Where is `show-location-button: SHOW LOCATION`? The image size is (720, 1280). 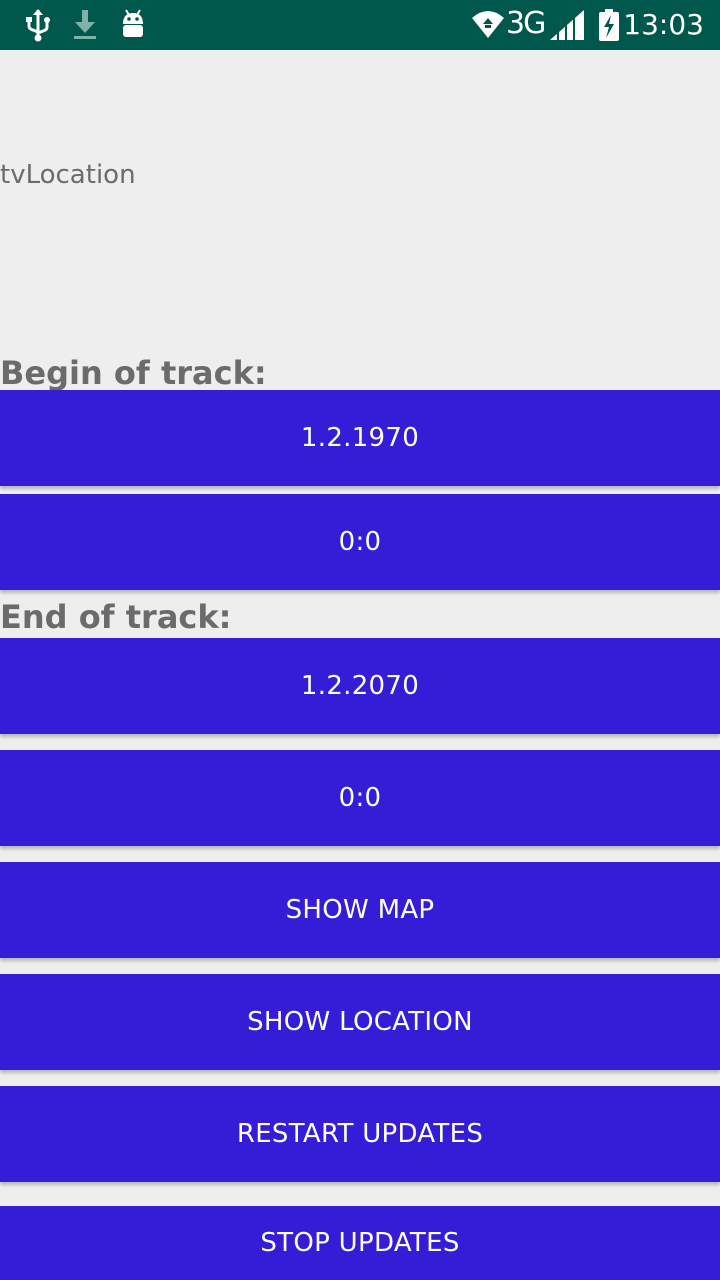 show-location-button: SHOW LOCATION is located at coordinates (360, 1022).